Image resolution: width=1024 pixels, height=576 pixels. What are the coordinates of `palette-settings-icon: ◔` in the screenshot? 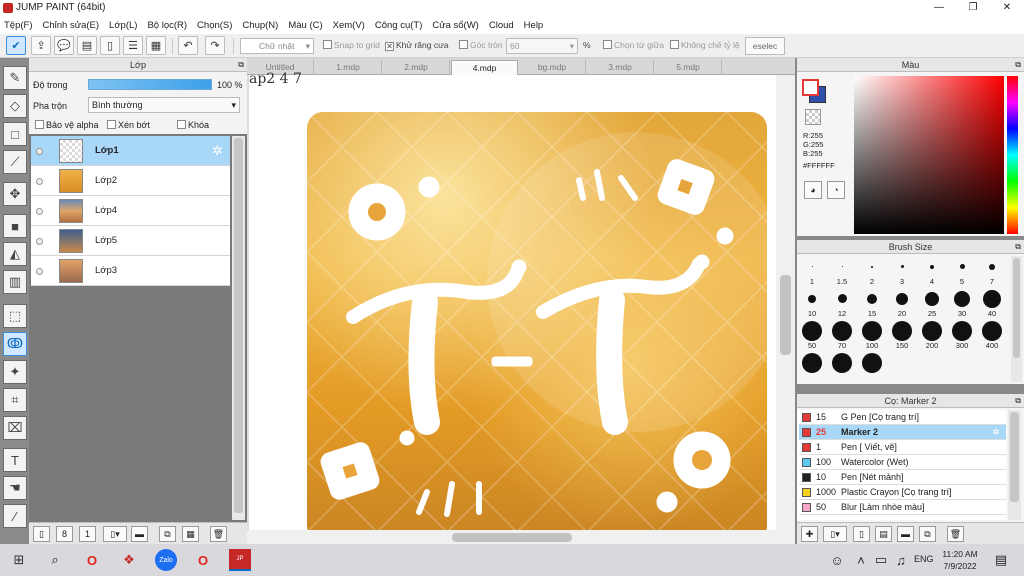 It's located at (836, 190).